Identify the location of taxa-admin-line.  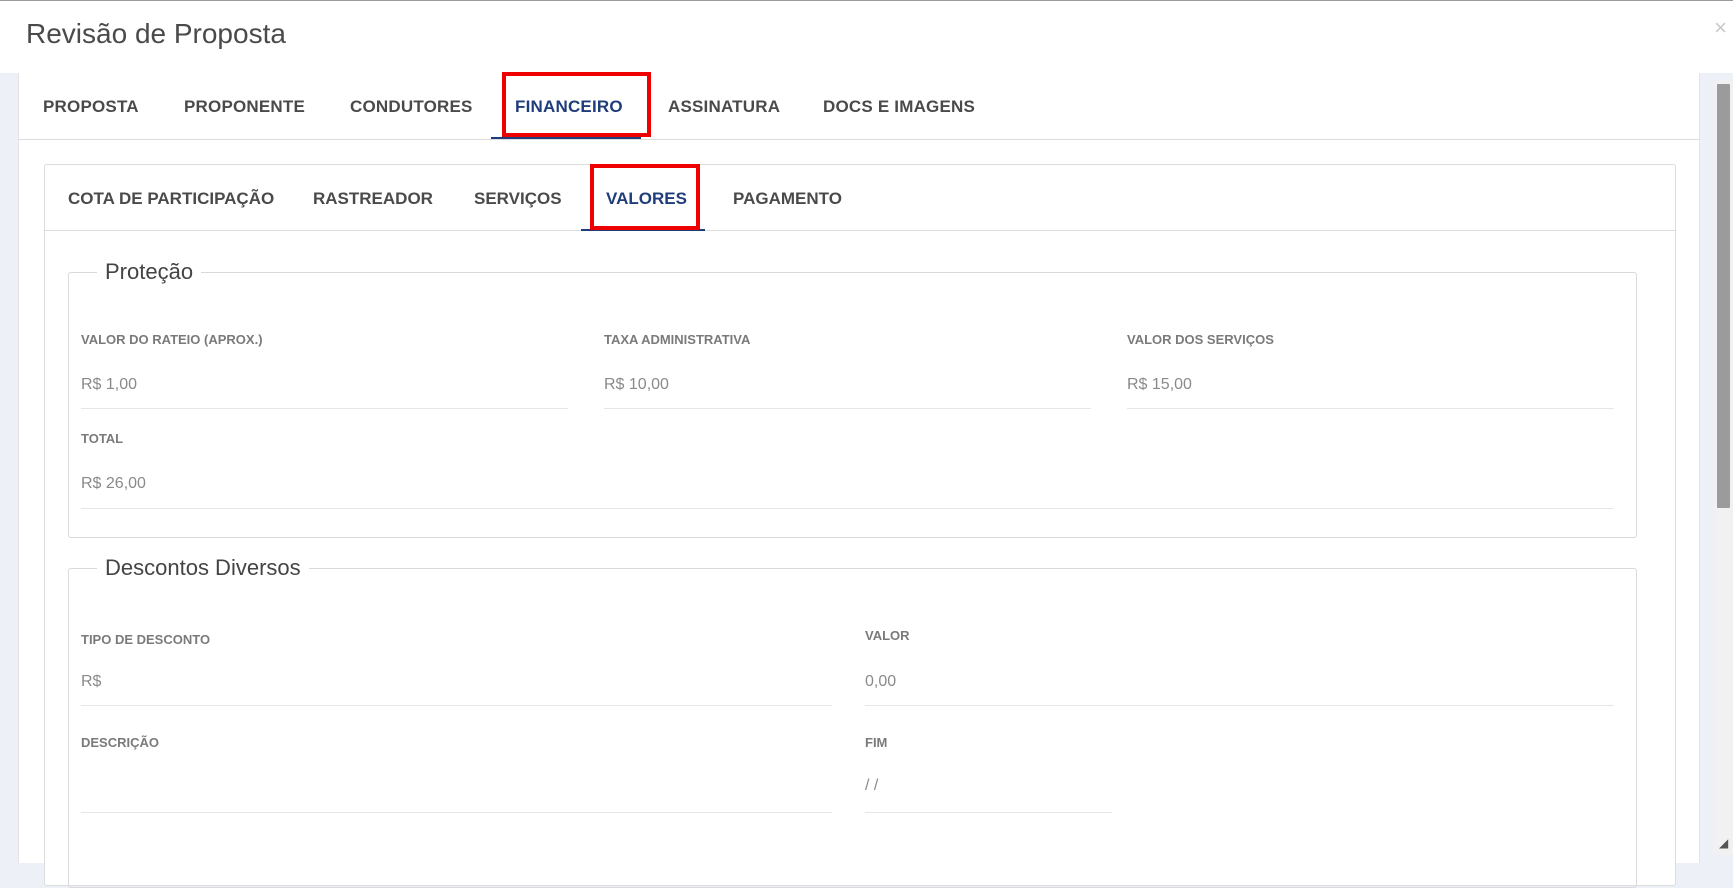
(847, 408).